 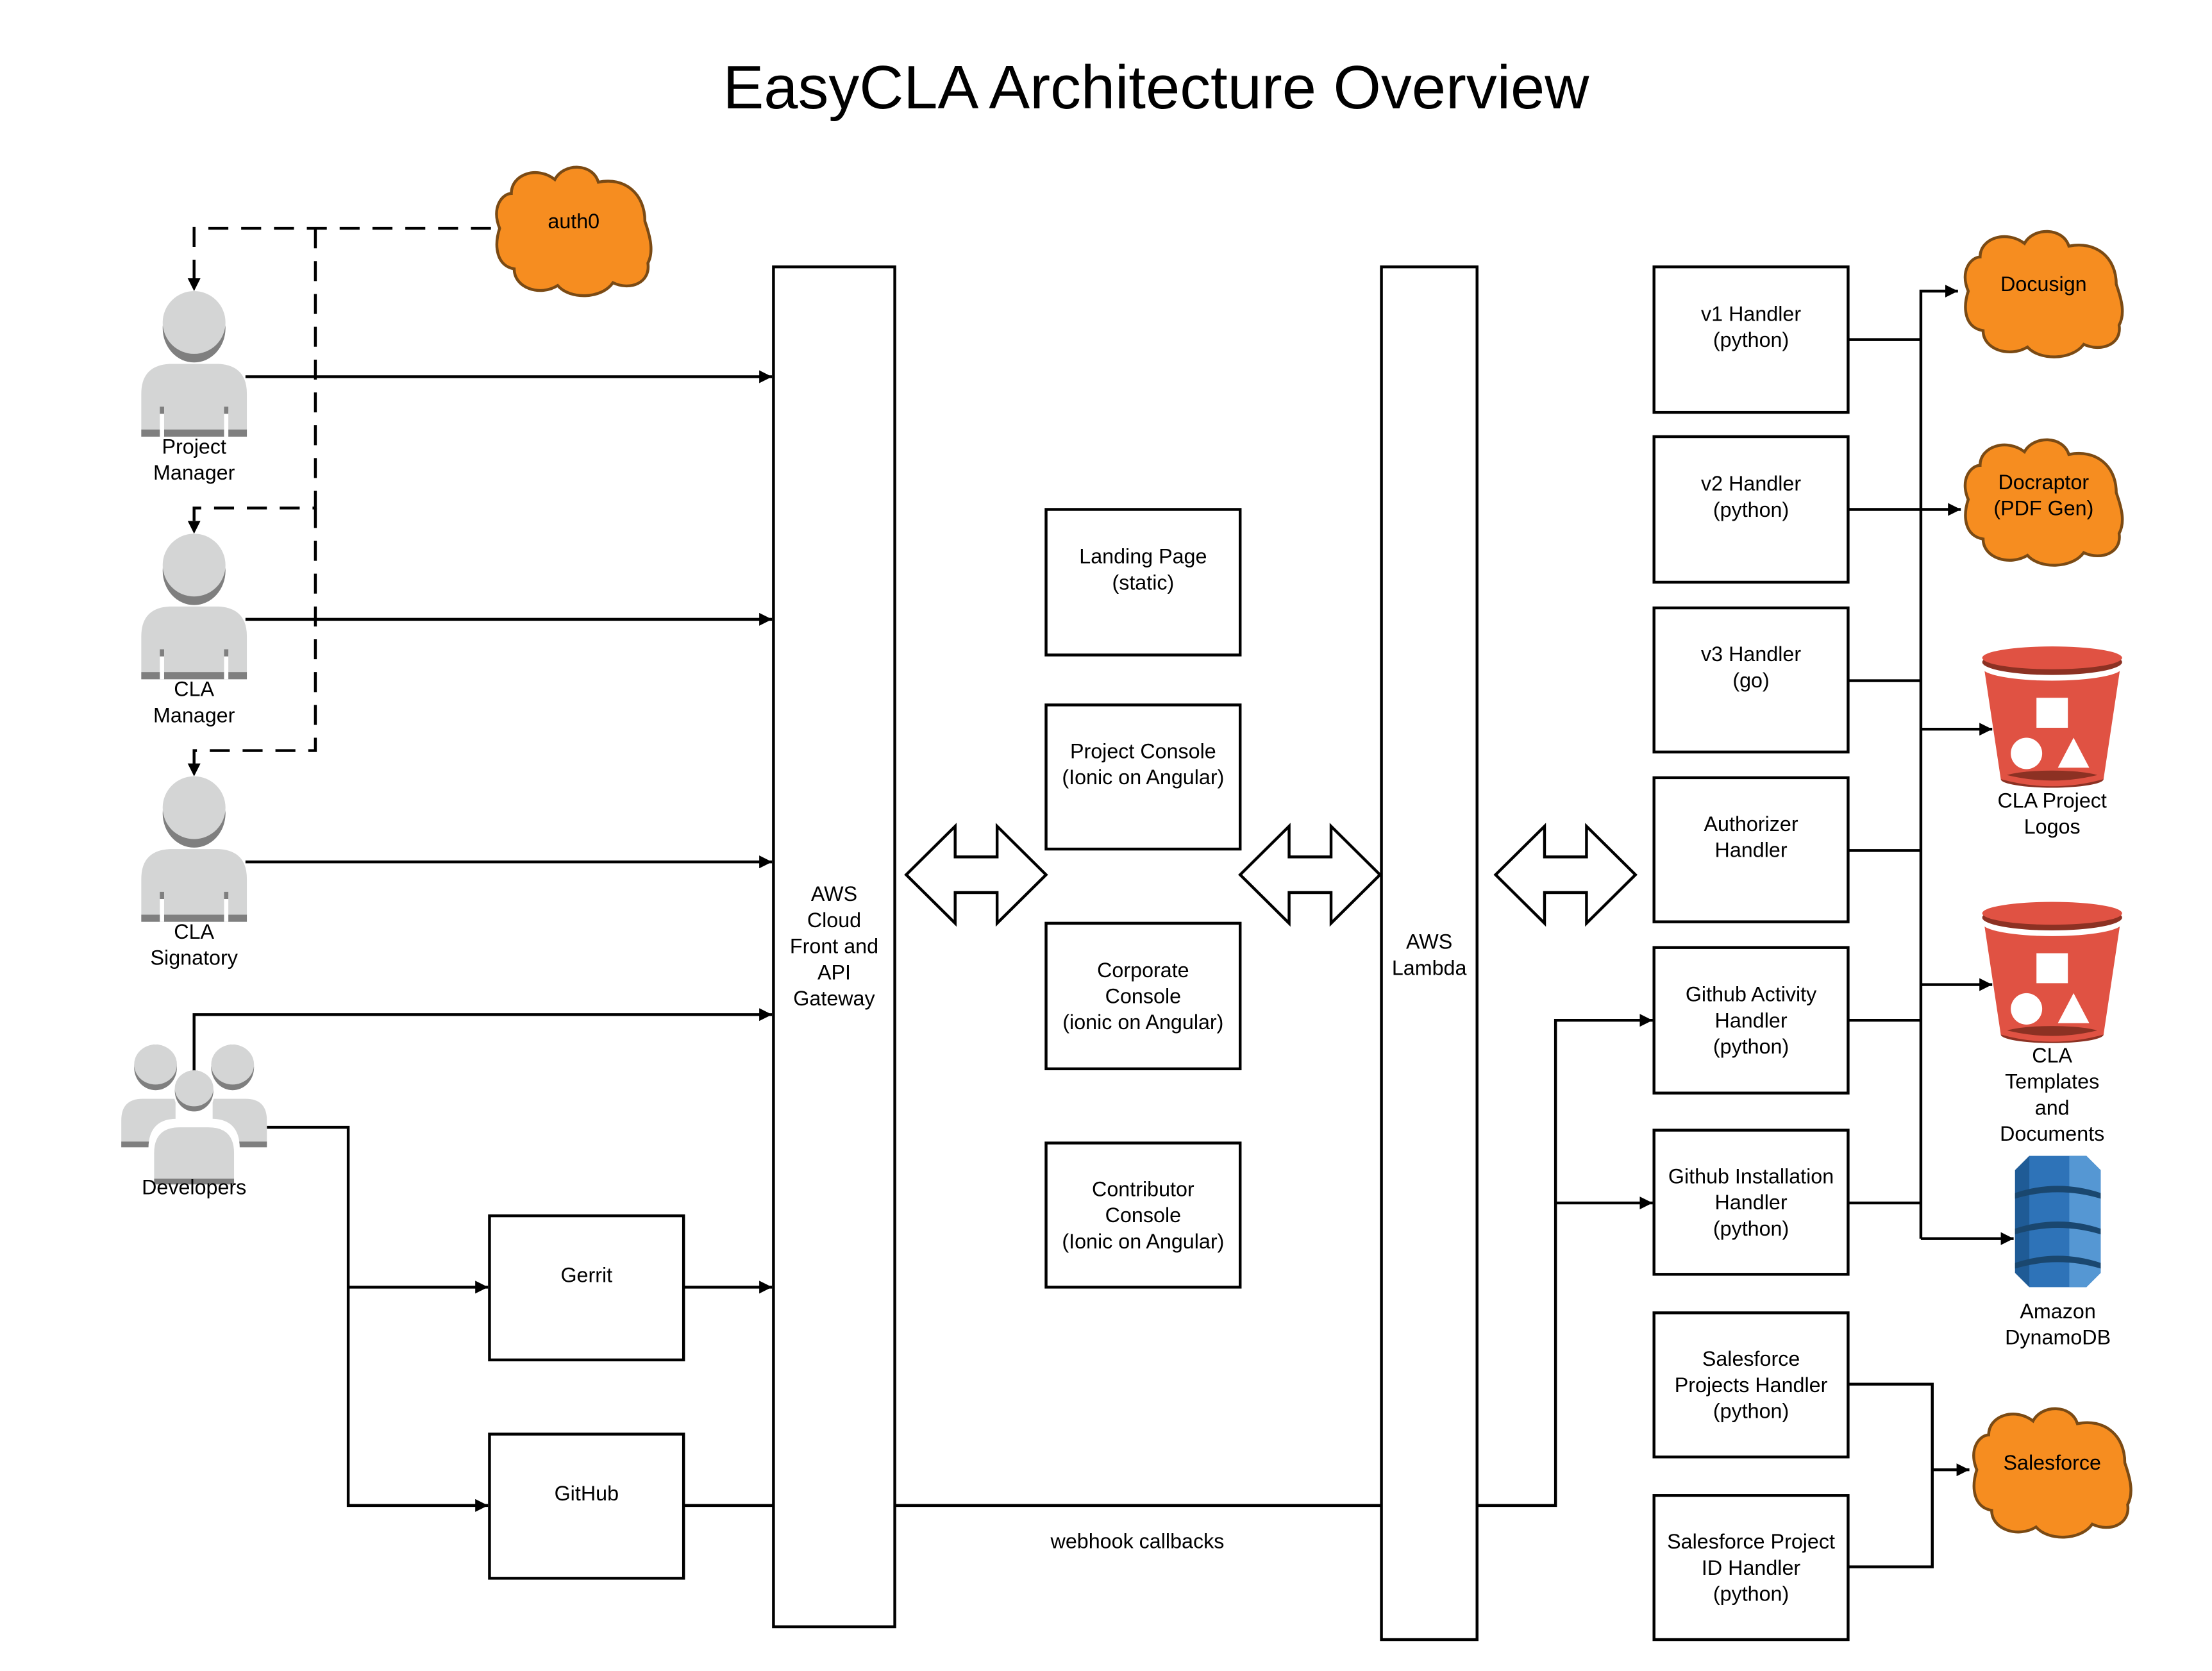 I want to click on dynamodb-icon, so click(x=2058, y=1221).